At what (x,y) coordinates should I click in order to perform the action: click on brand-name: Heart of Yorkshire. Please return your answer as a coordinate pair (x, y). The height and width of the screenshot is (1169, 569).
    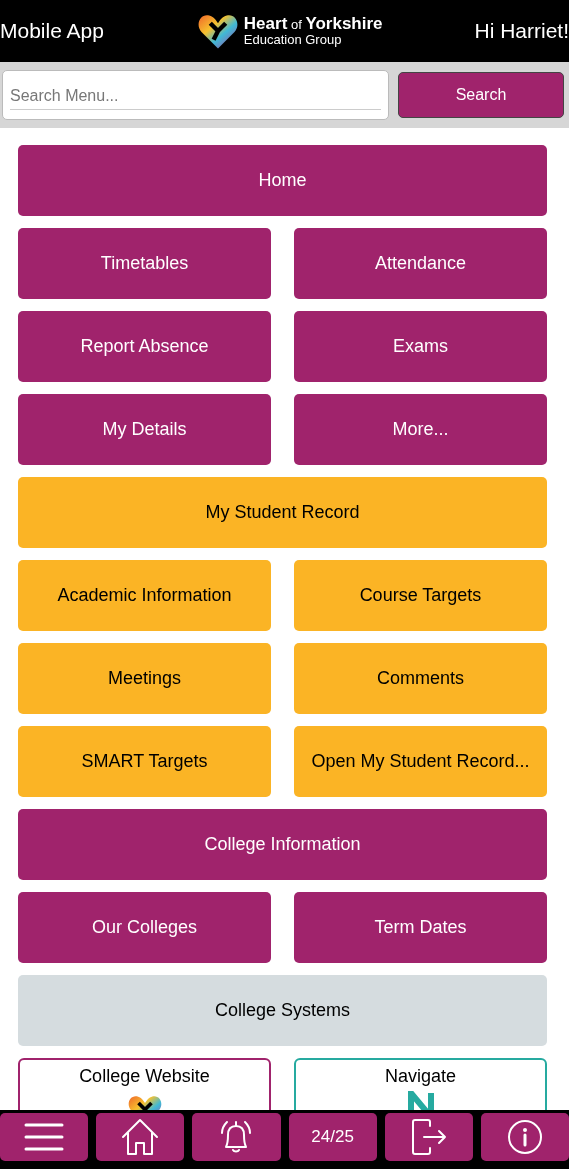
    Looking at the image, I should click on (313, 24).